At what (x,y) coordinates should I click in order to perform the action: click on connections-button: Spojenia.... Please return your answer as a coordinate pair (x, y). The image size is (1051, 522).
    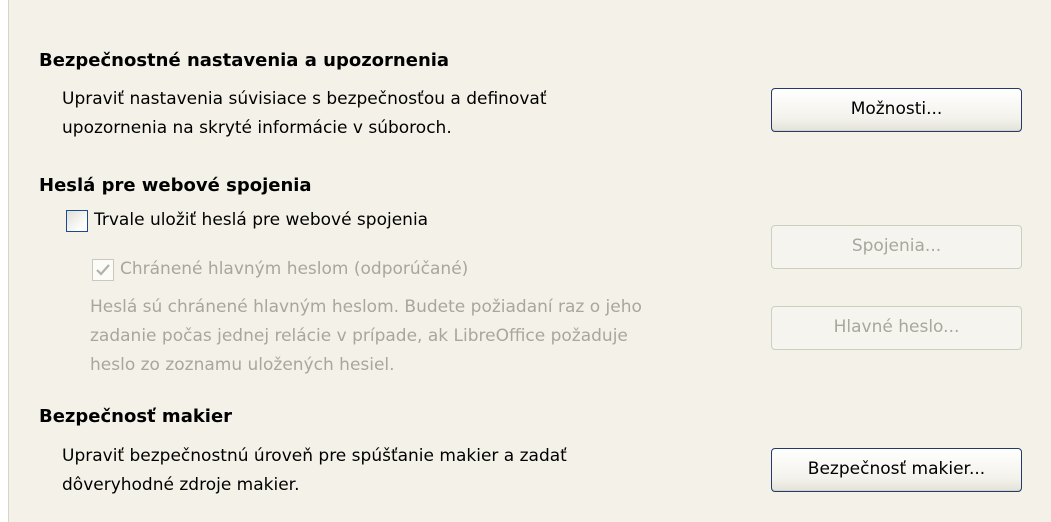
    Looking at the image, I should click on (896, 247).